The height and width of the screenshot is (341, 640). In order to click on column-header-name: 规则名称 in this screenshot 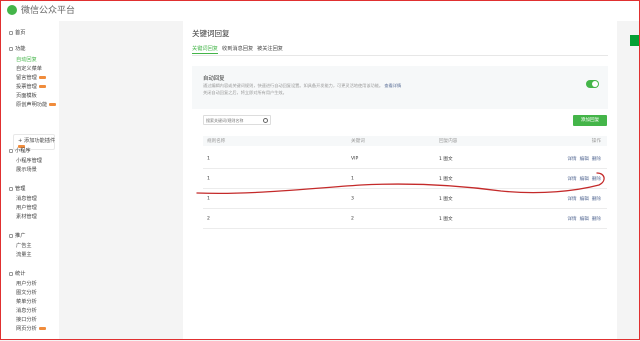, I will do `click(216, 141)`.